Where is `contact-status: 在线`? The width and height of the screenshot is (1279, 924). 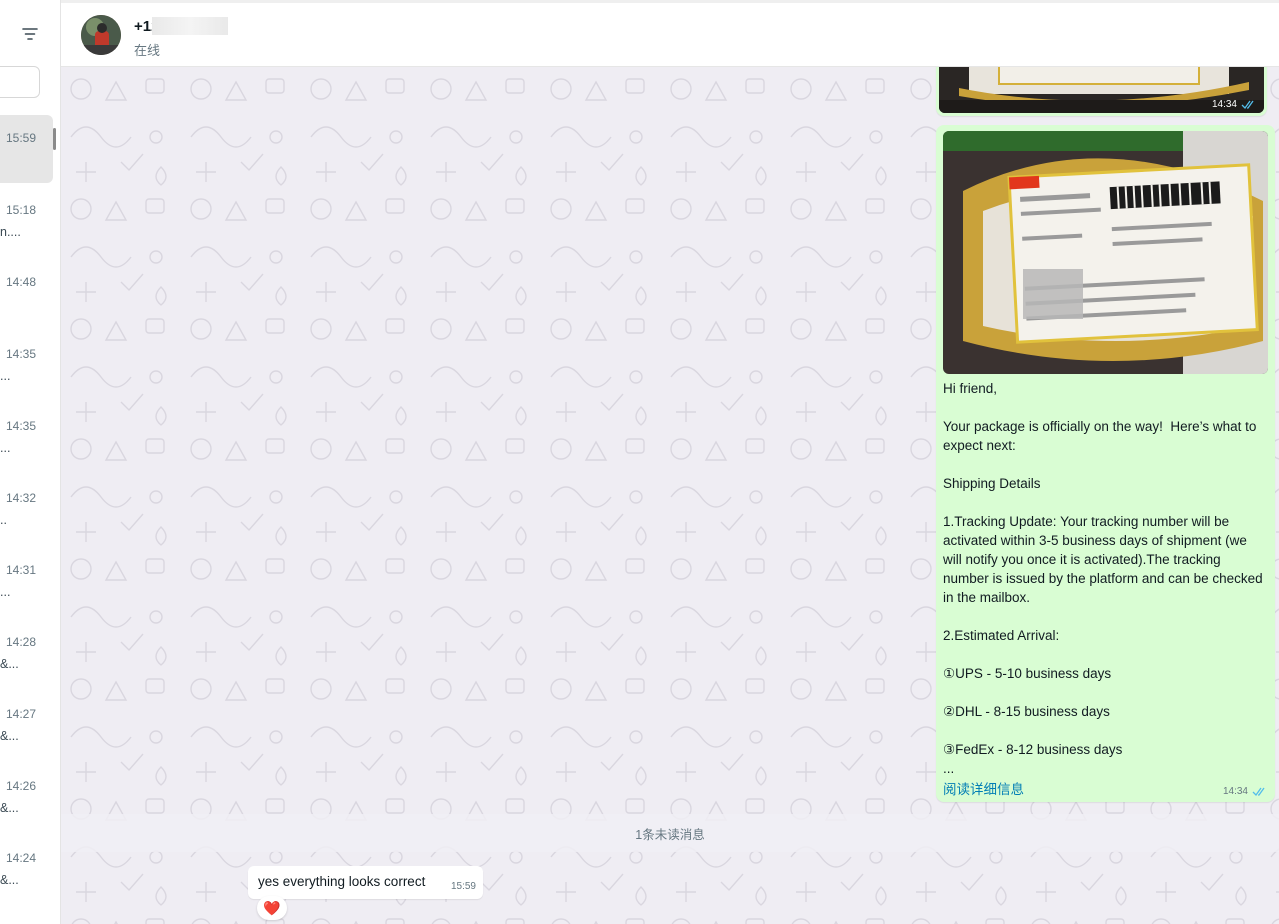
contact-status: 在线 is located at coordinates (147, 50).